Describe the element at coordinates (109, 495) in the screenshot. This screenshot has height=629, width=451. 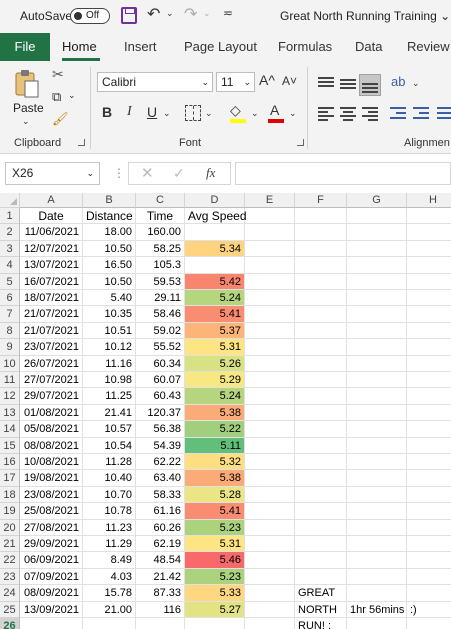
I see `distance-cell: 10.70` at that location.